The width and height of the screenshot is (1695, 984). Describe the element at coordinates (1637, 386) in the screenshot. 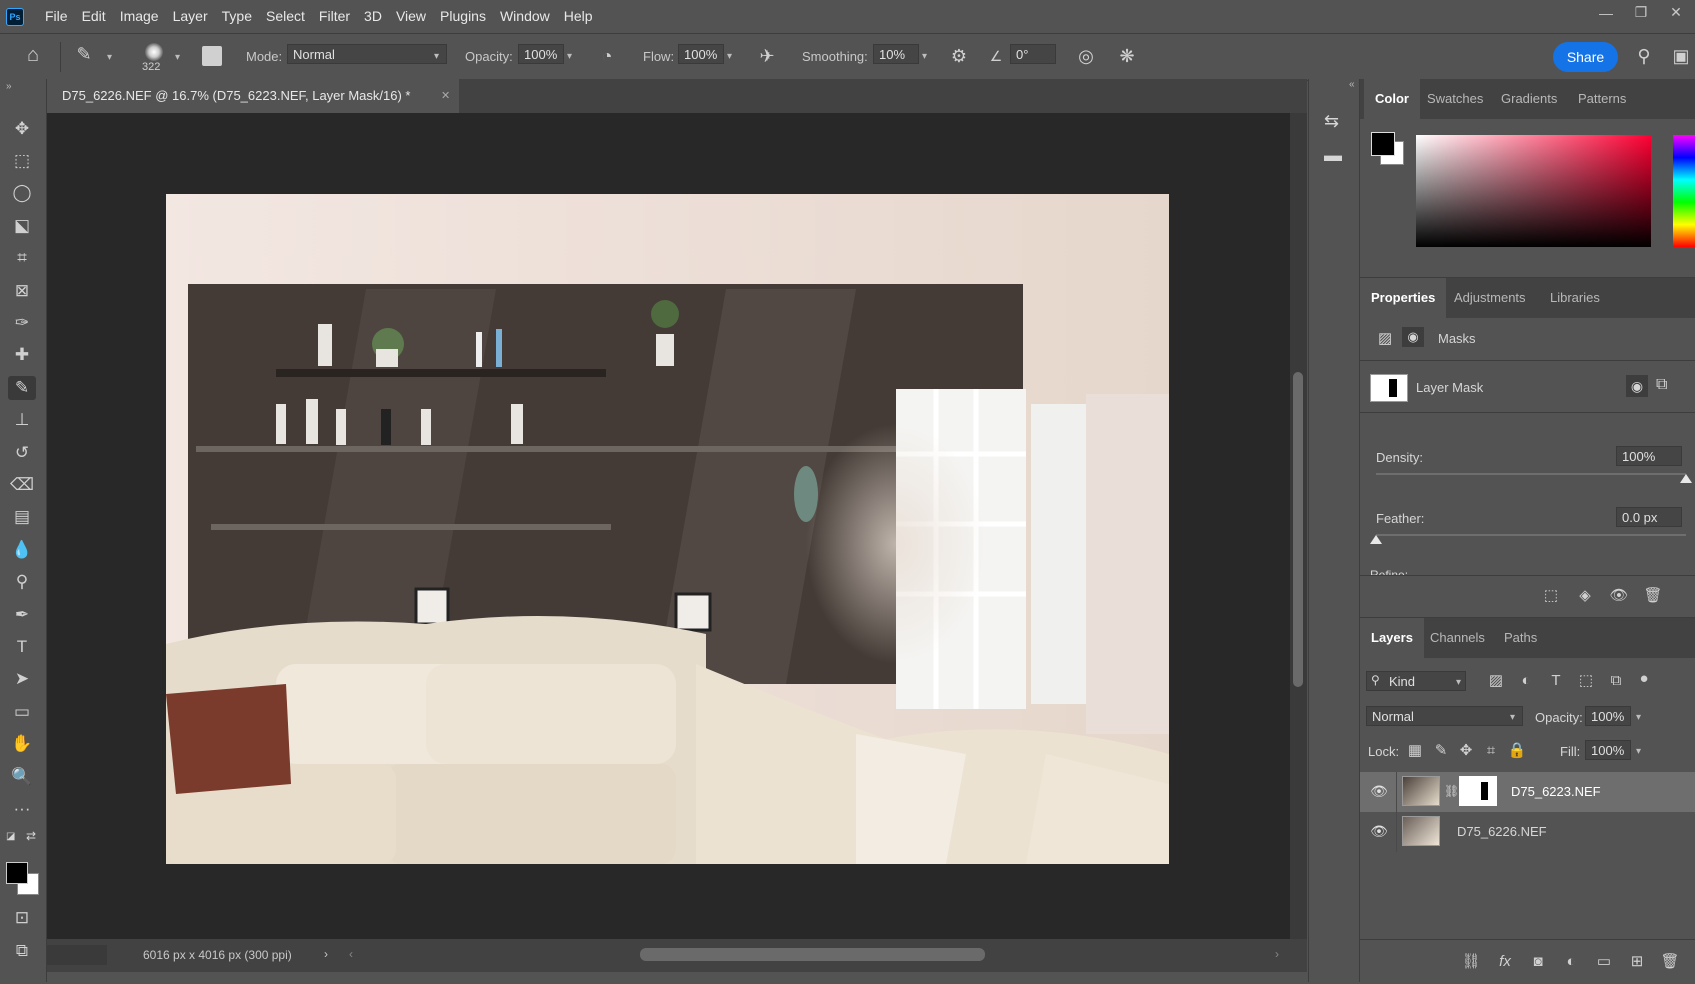

I see `select-mask-icon: ◉` at that location.